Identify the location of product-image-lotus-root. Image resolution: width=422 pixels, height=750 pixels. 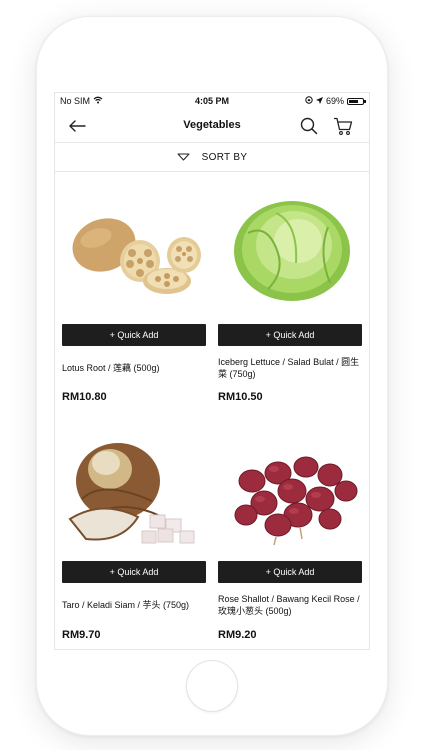
(135, 247).